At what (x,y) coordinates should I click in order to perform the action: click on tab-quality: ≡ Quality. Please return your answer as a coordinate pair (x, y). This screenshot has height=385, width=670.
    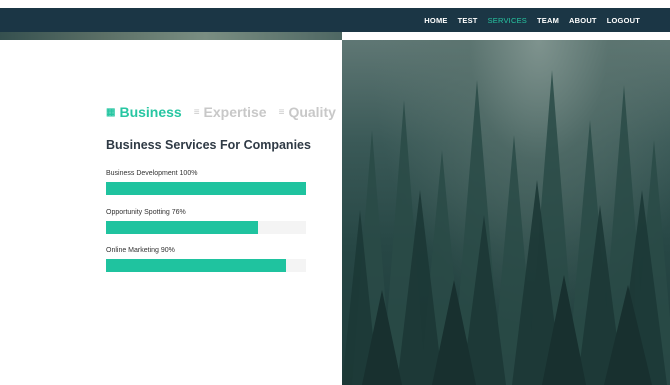
    Looking at the image, I should click on (307, 112).